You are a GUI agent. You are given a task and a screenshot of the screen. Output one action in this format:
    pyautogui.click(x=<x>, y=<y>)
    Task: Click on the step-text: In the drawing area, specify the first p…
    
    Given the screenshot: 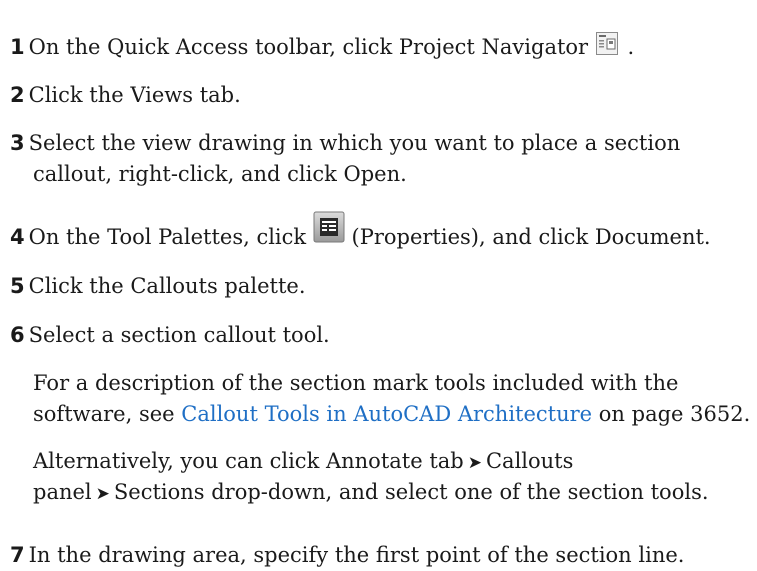 What is the action you would take?
    pyautogui.click(x=356, y=555)
    